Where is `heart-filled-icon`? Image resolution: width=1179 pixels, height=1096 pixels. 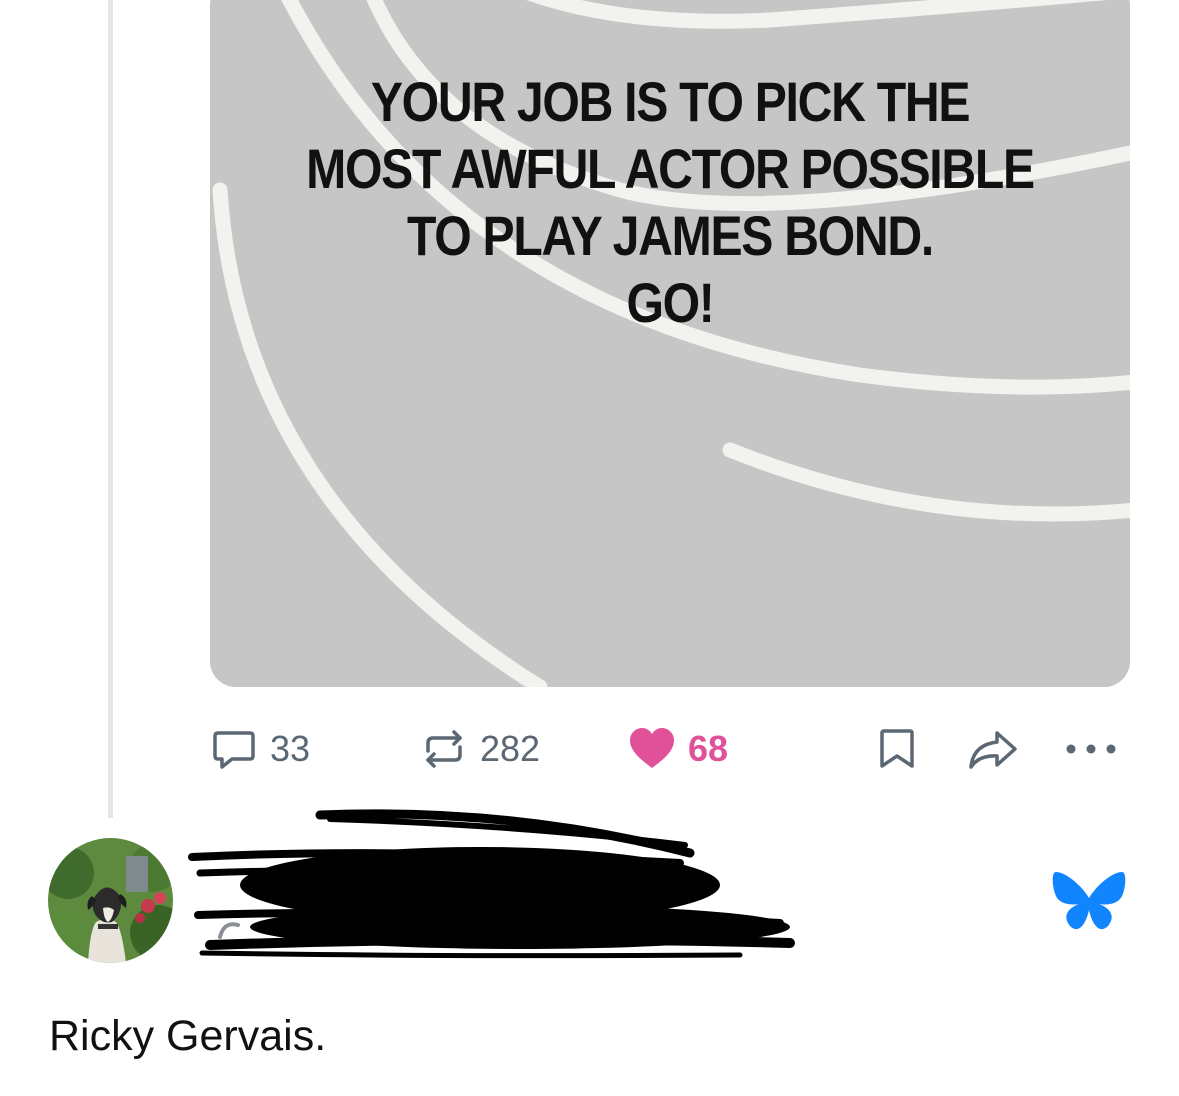 heart-filled-icon is located at coordinates (652, 748).